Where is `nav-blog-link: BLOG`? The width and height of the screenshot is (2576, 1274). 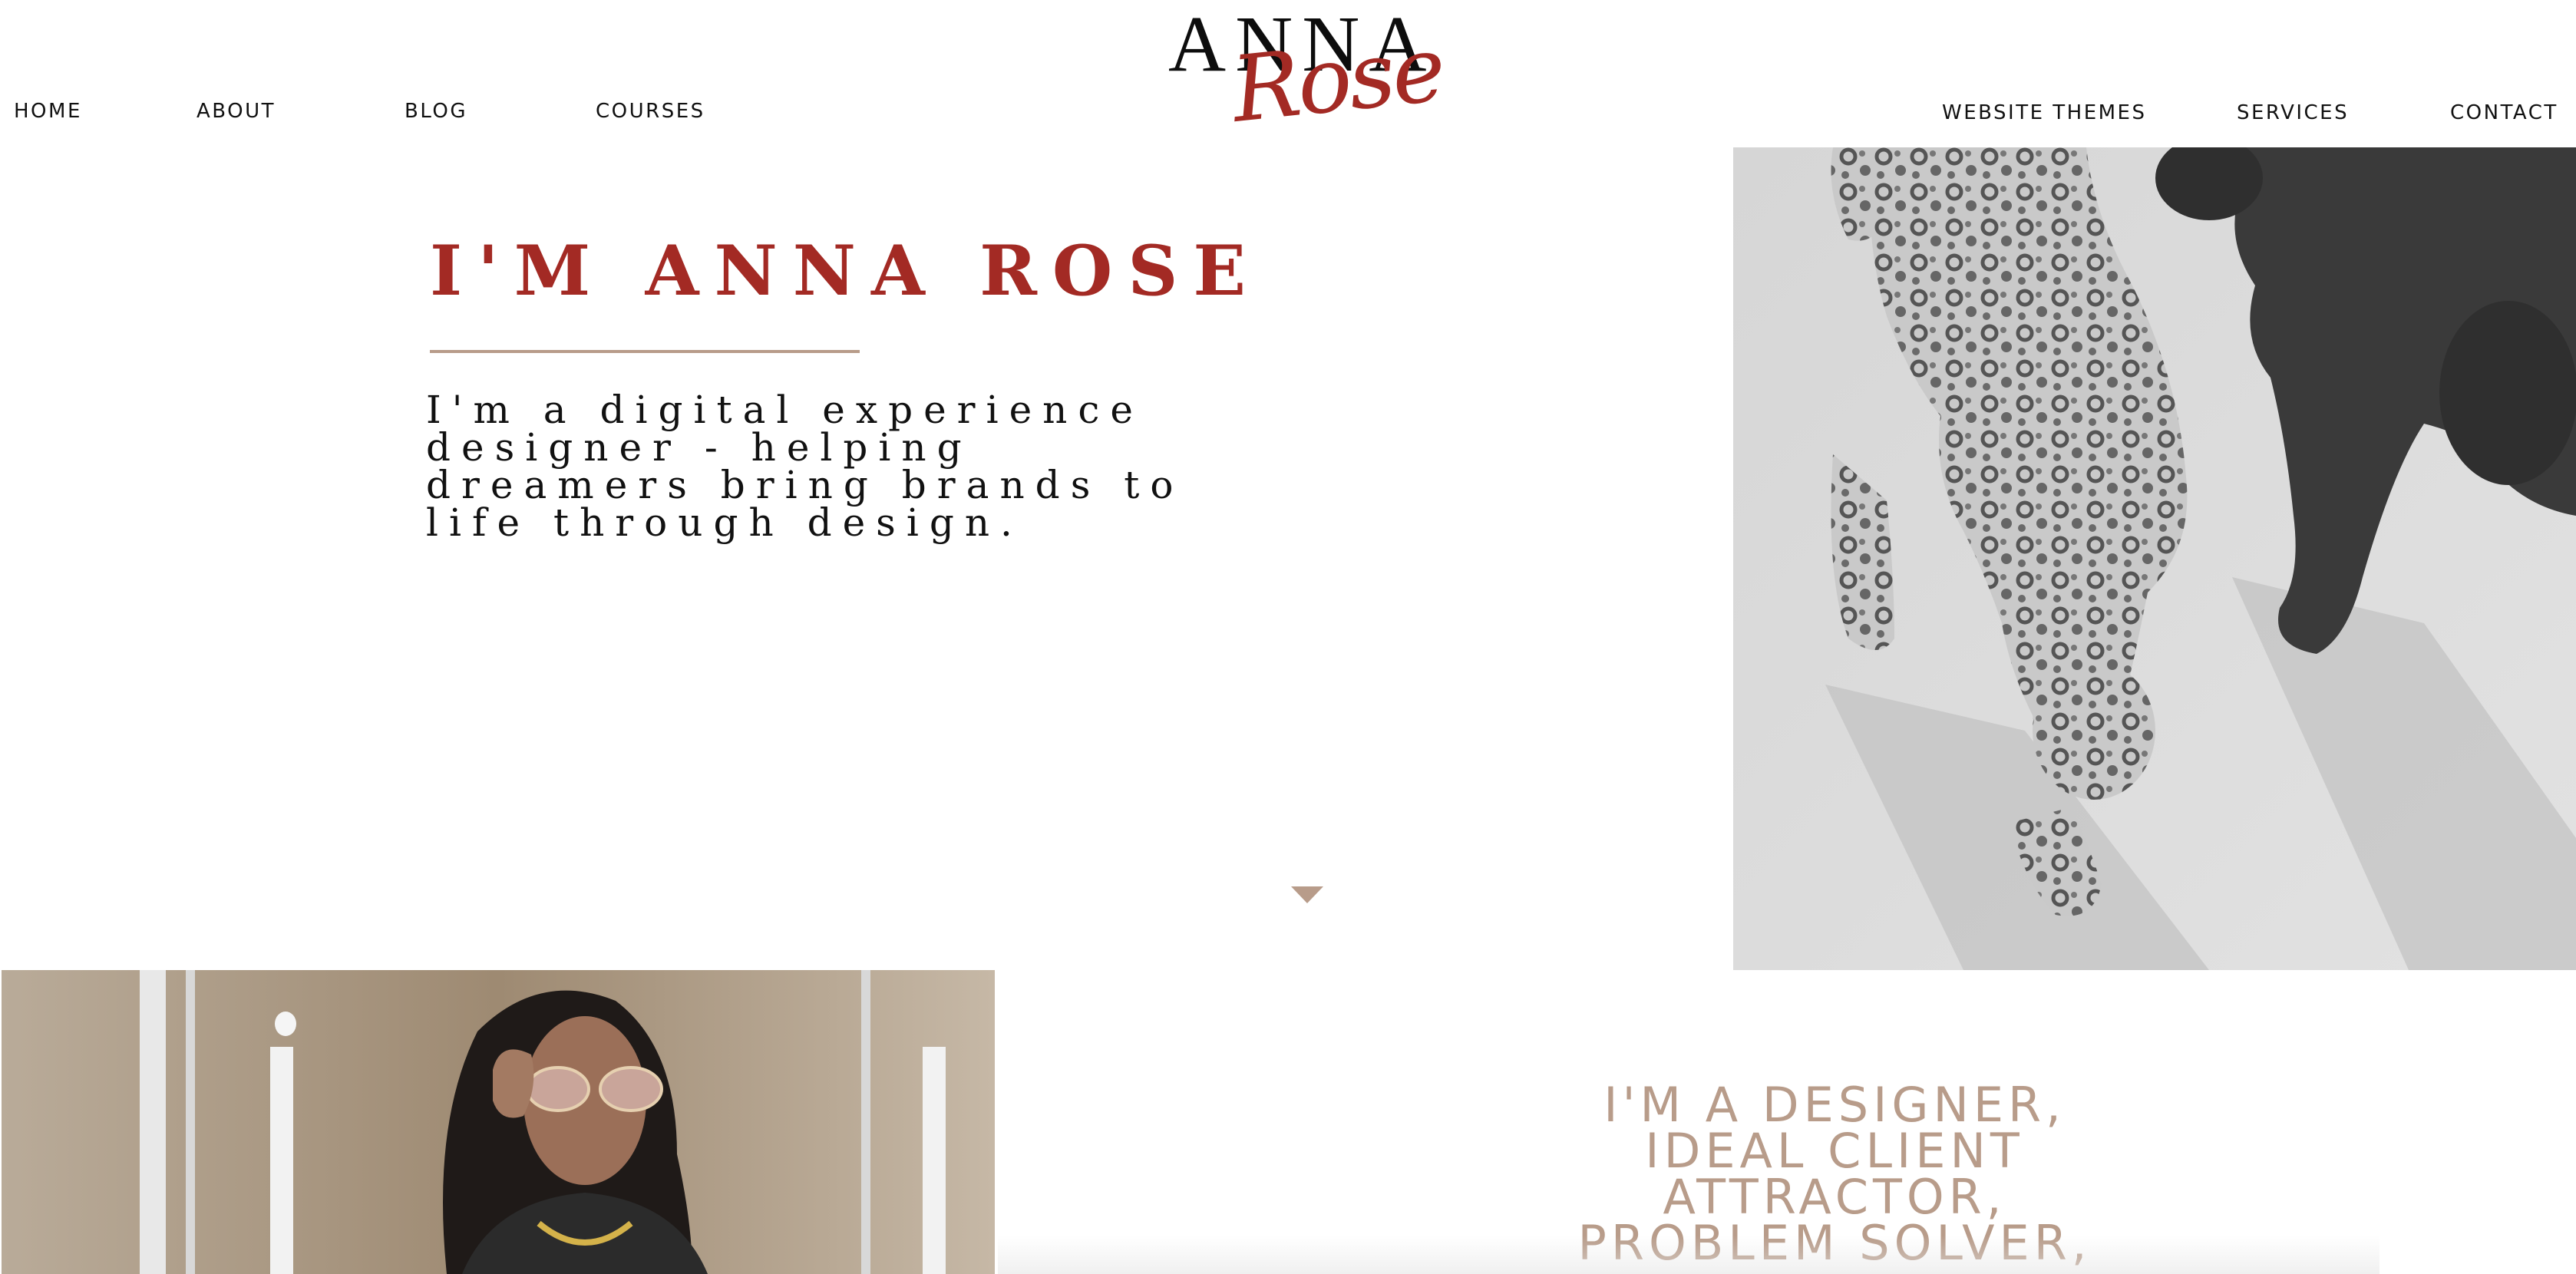 nav-blog-link: BLOG is located at coordinates (436, 111).